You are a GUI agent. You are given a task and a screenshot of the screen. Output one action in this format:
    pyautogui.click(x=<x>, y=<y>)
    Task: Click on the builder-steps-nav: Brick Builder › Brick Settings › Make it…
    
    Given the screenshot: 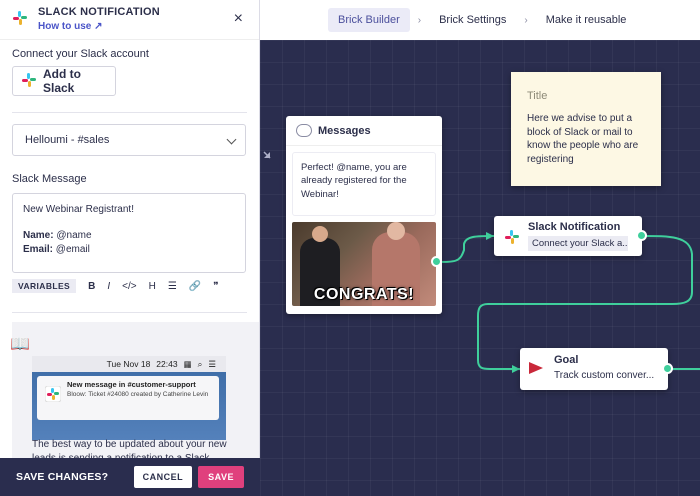 What is the action you would take?
    pyautogui.click(x=480, y=20)
    